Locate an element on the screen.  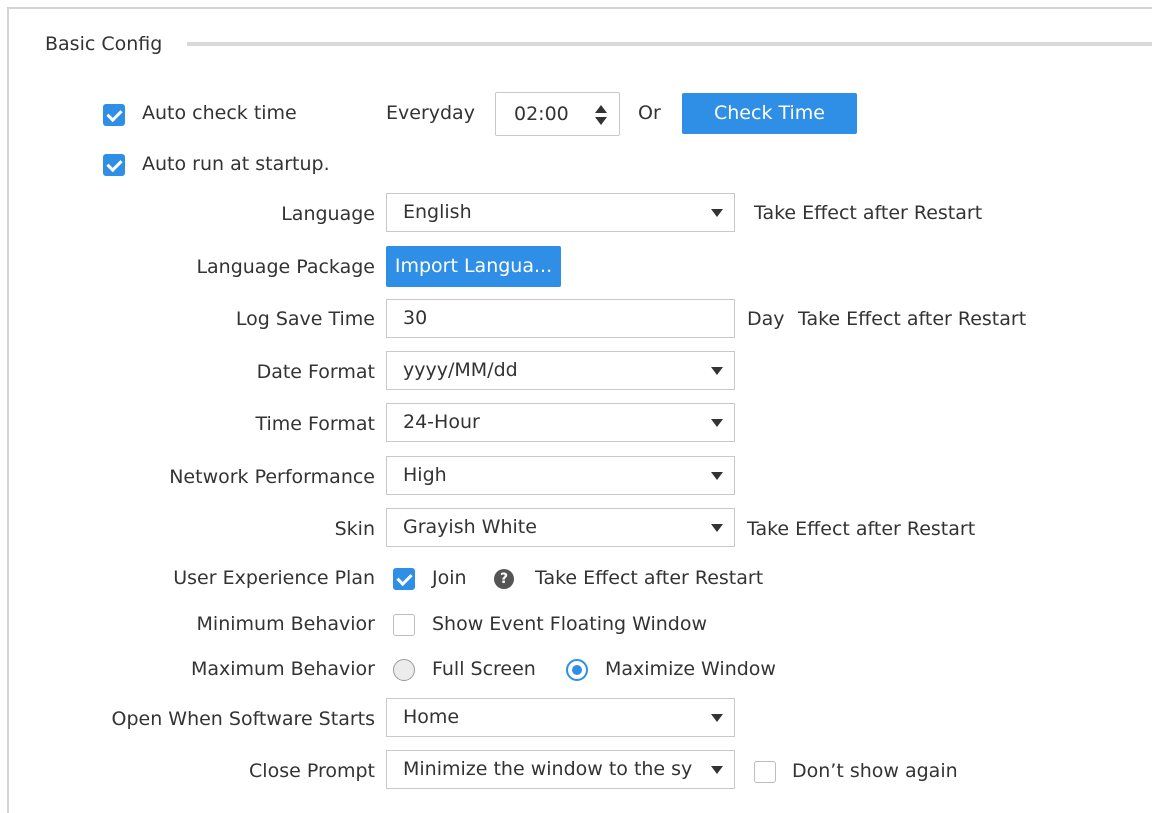
close-prompt-select: Minimize the window to the sy is located at coordinates (560, 769).